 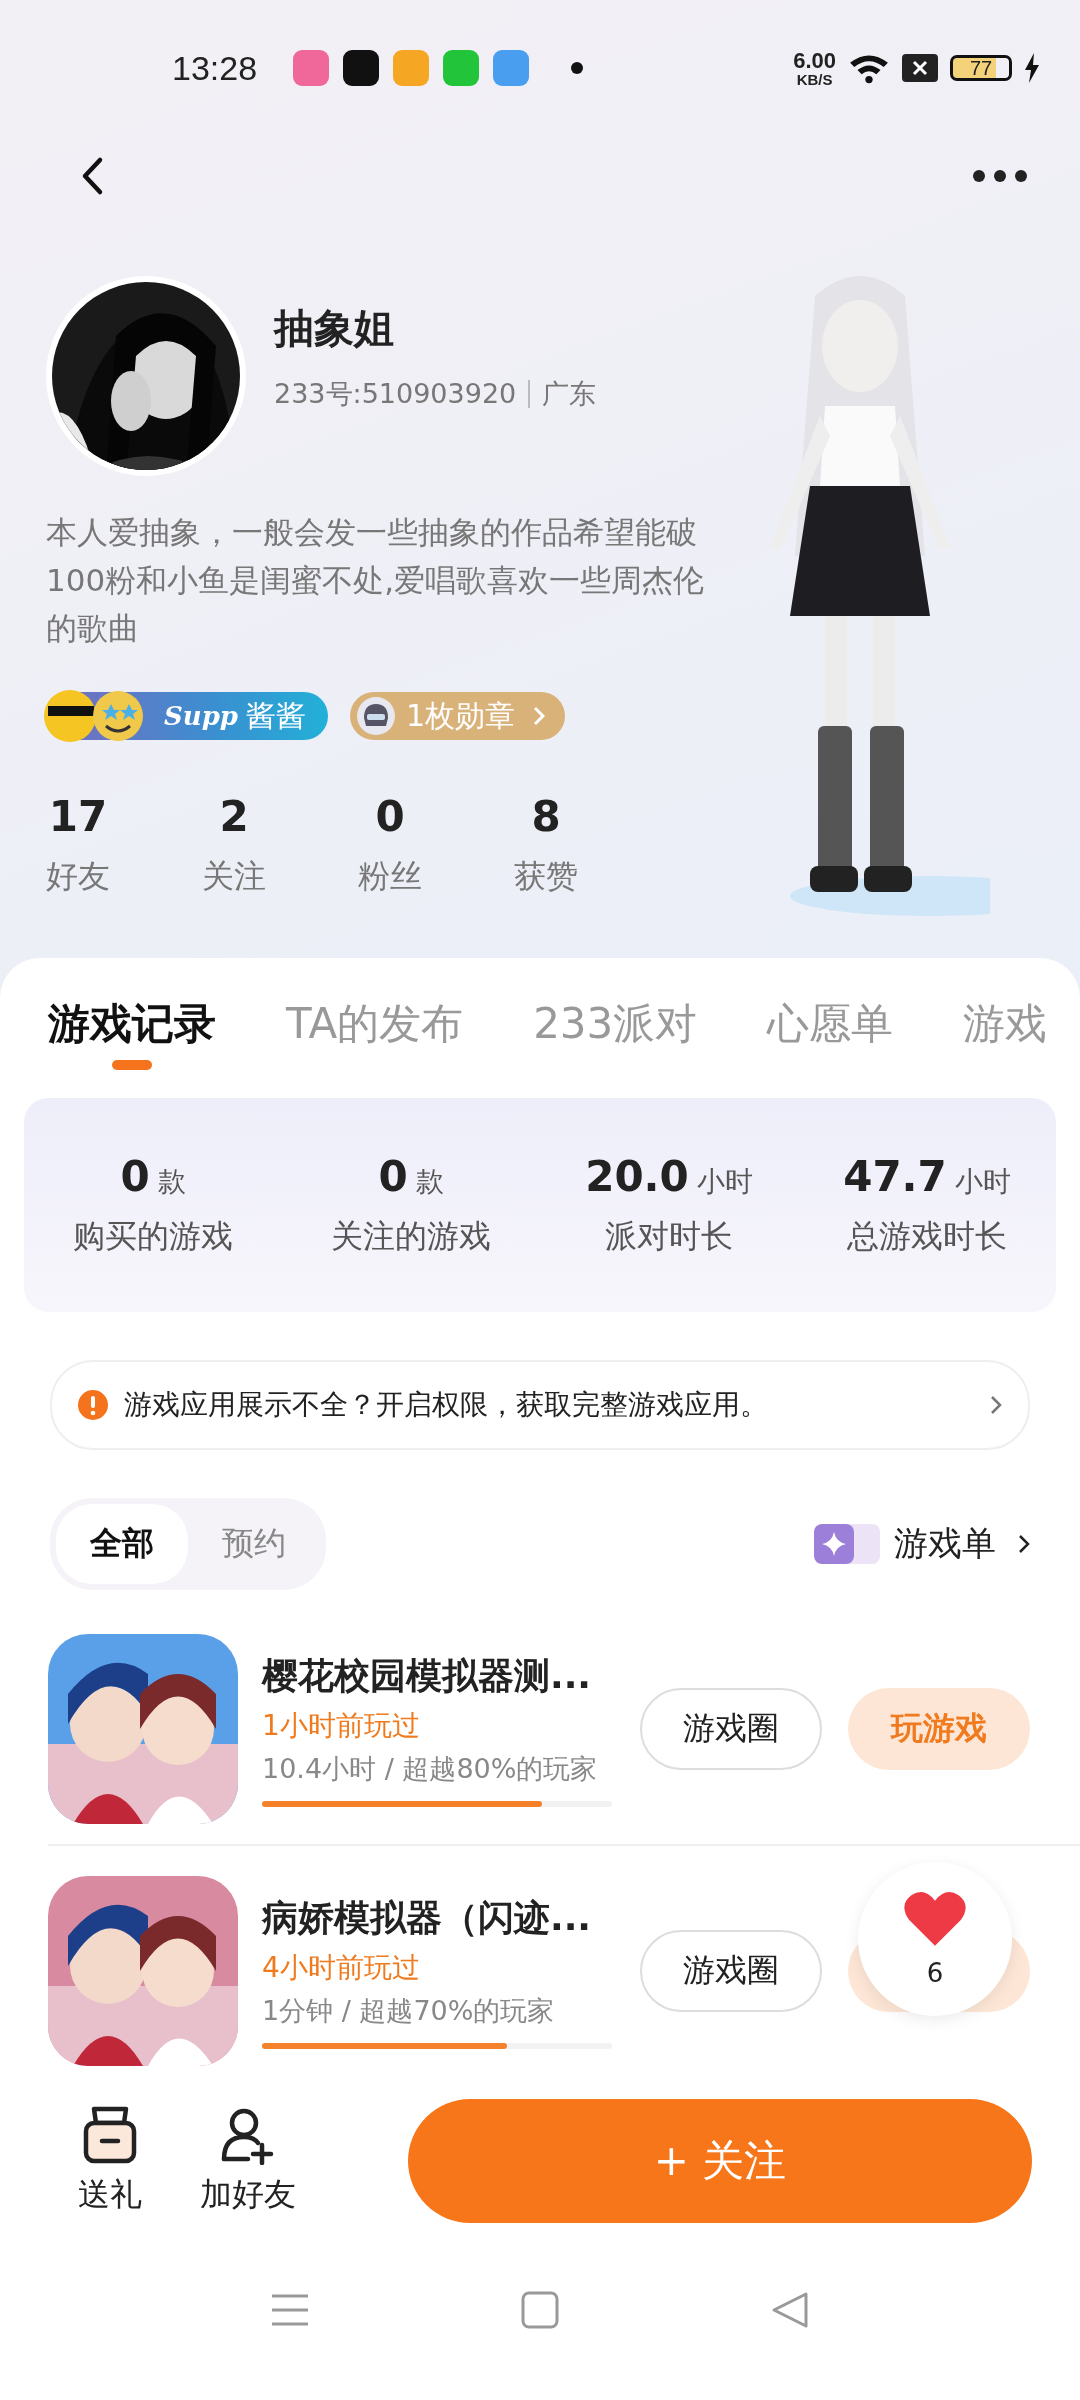 What do you see at coordinates (540, 2310) in the screenshot?
I see `home-icon` at bounding box center [540, 2310].